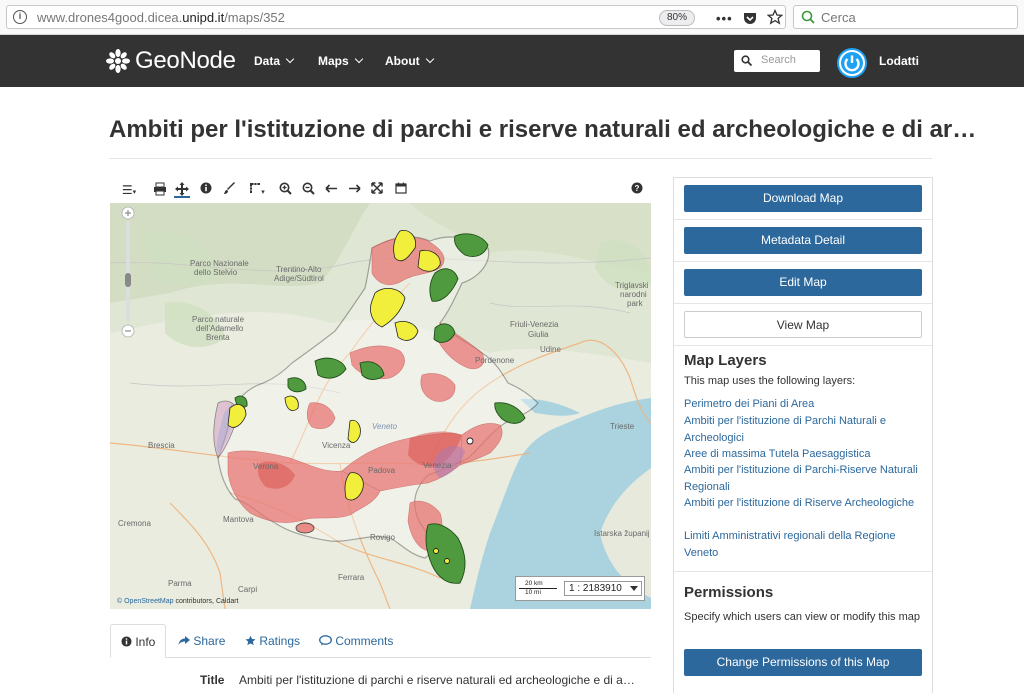  What do you see at coordinates (838, 17) in the screenshot?
I see `browser-search-placeholder: Cerca` at bounding box center [838, 17].